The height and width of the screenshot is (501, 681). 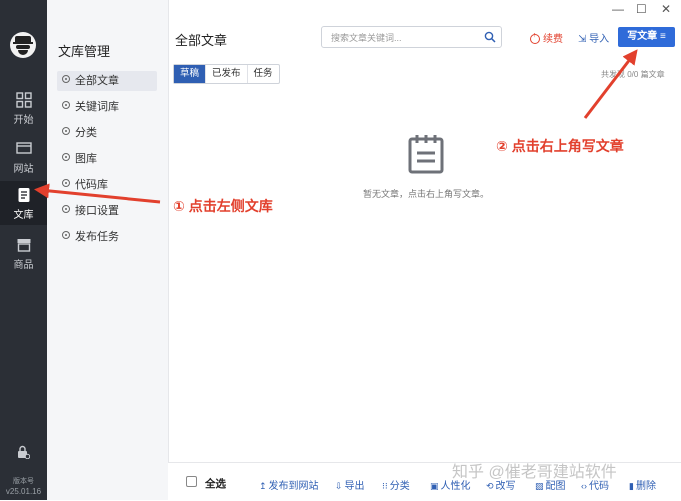 I want to click on humanize-icon: ▣, so click(x=434, y=486).